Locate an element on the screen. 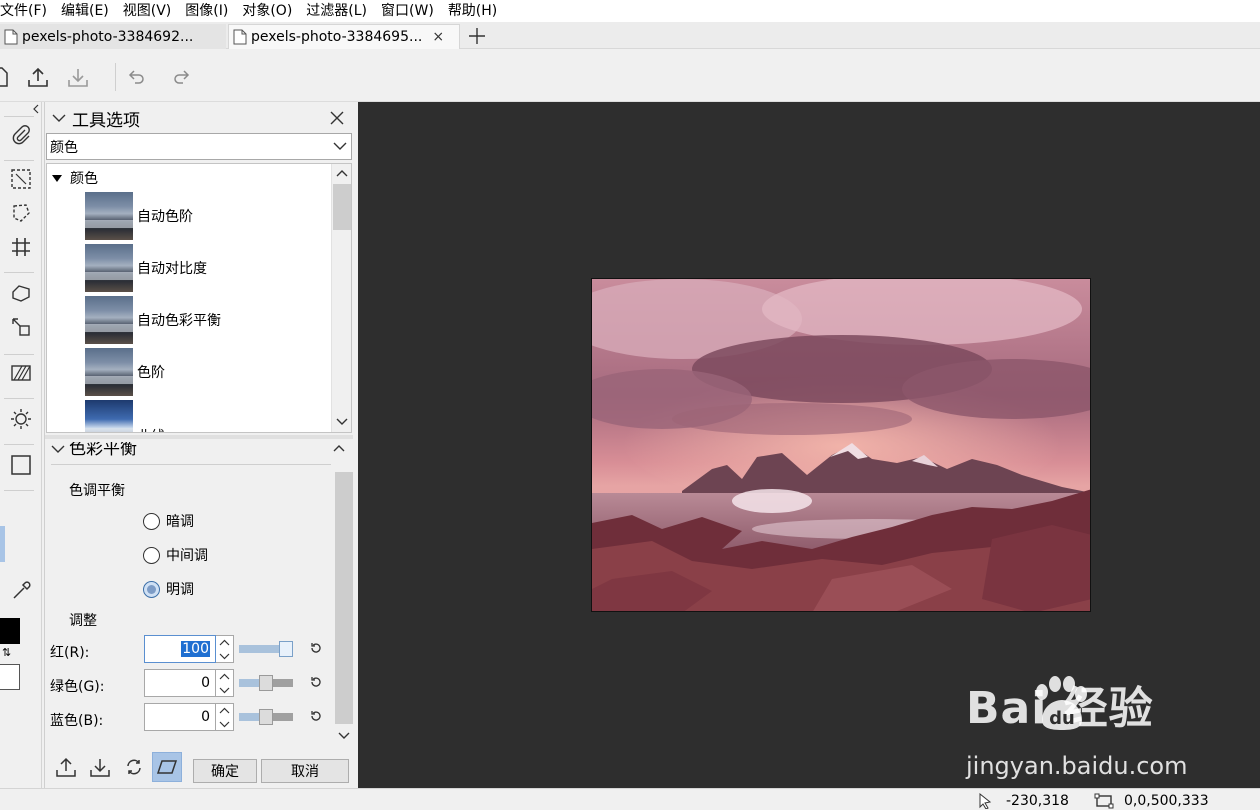  background-color-swatch is located at coordinates (10, 677).